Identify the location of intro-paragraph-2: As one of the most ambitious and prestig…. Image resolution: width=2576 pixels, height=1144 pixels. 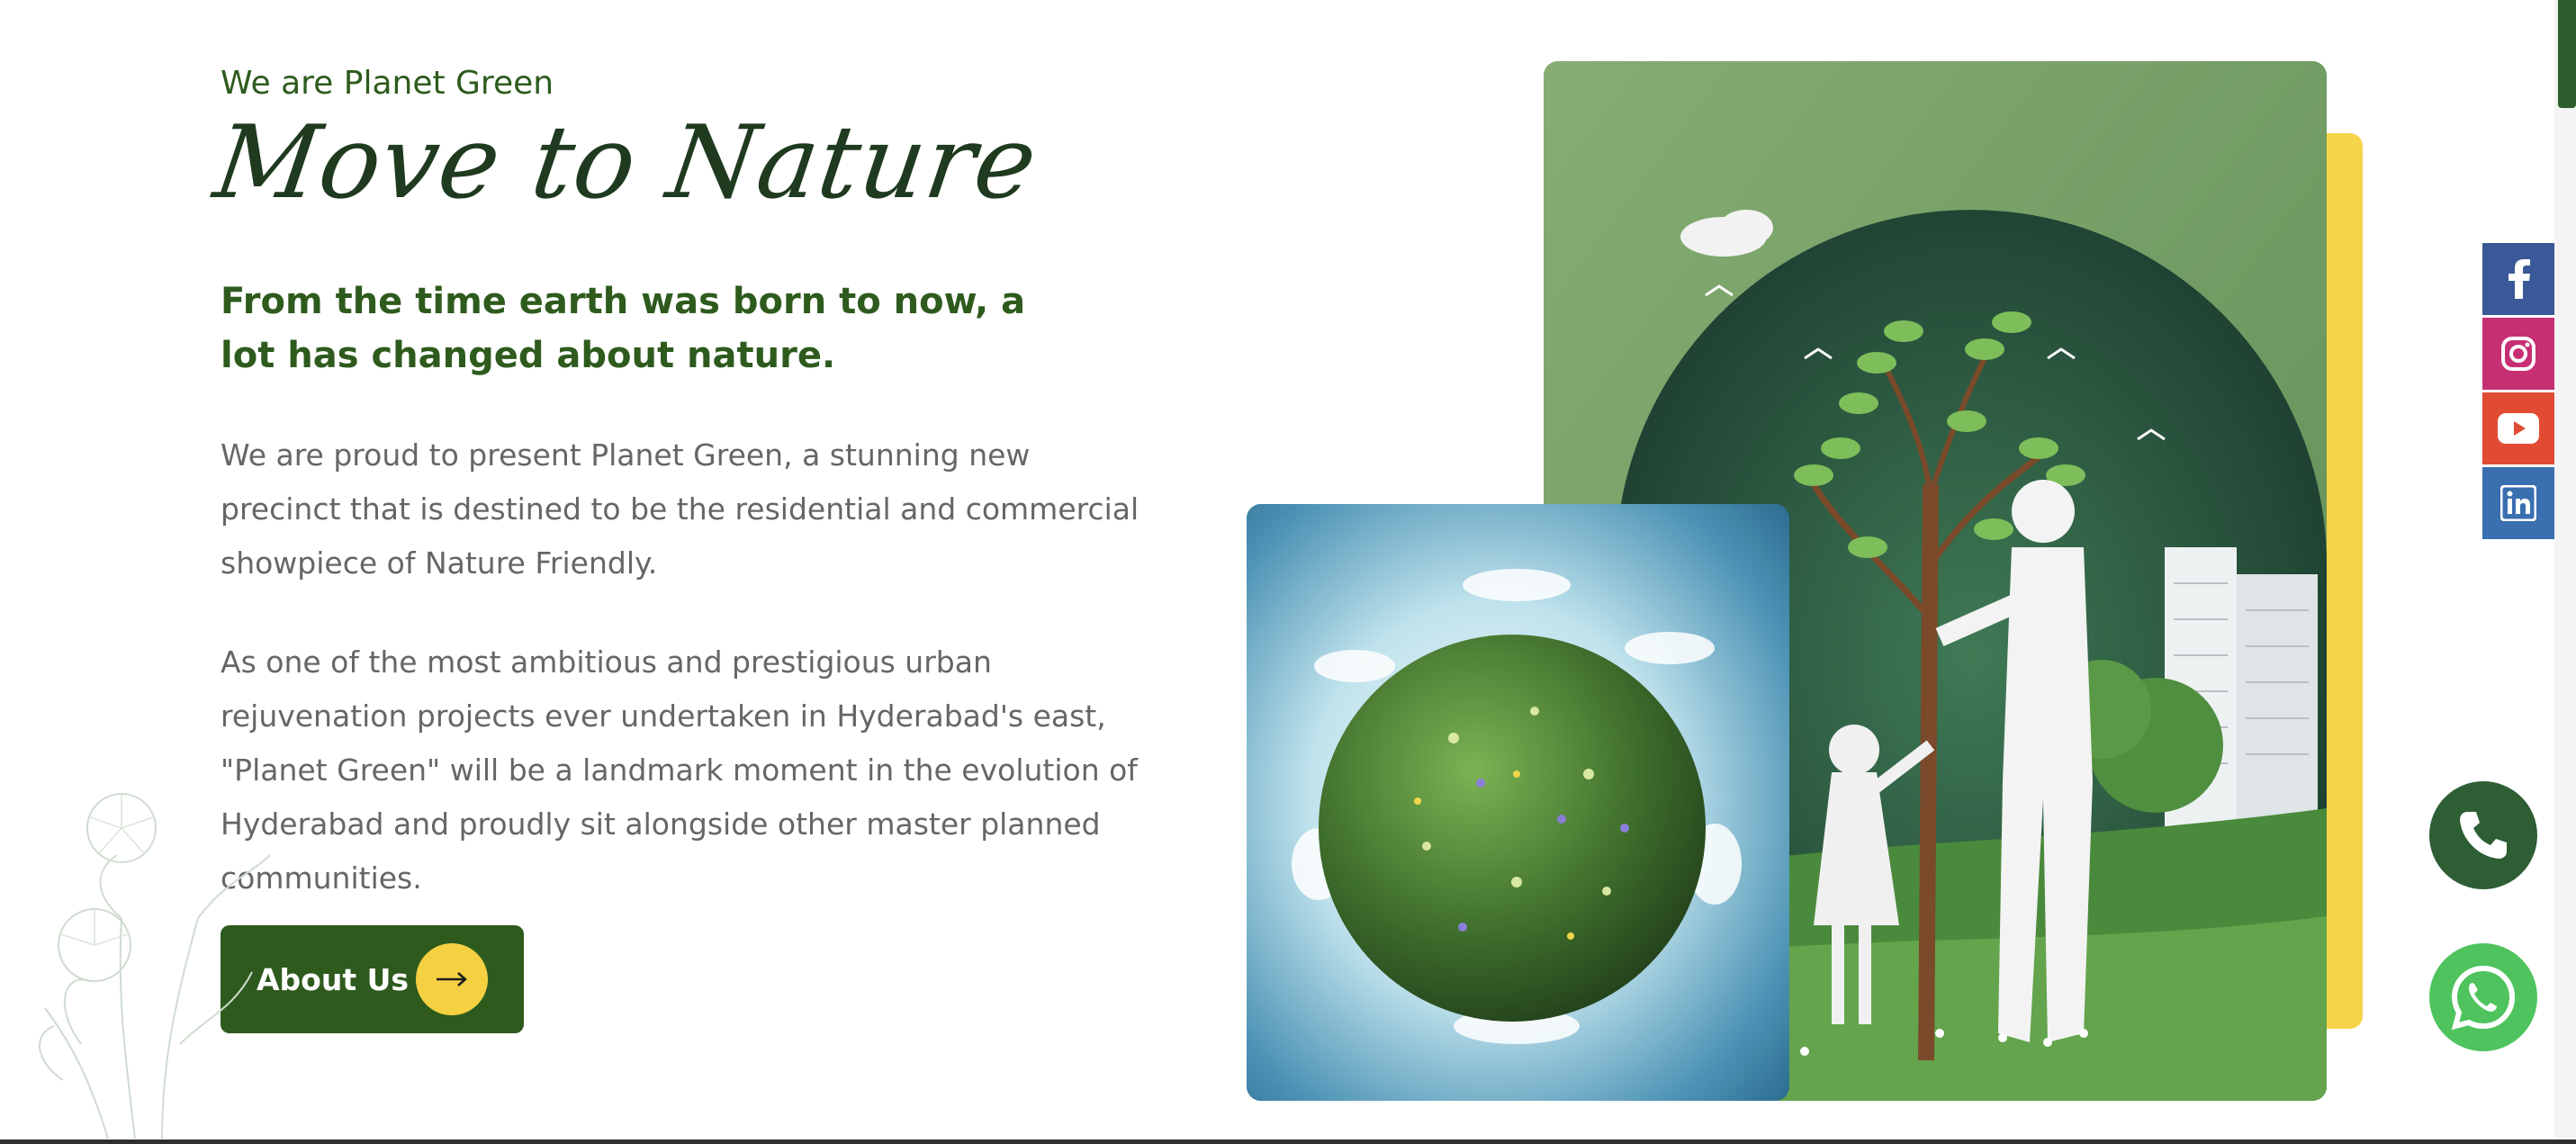
(679, 770).